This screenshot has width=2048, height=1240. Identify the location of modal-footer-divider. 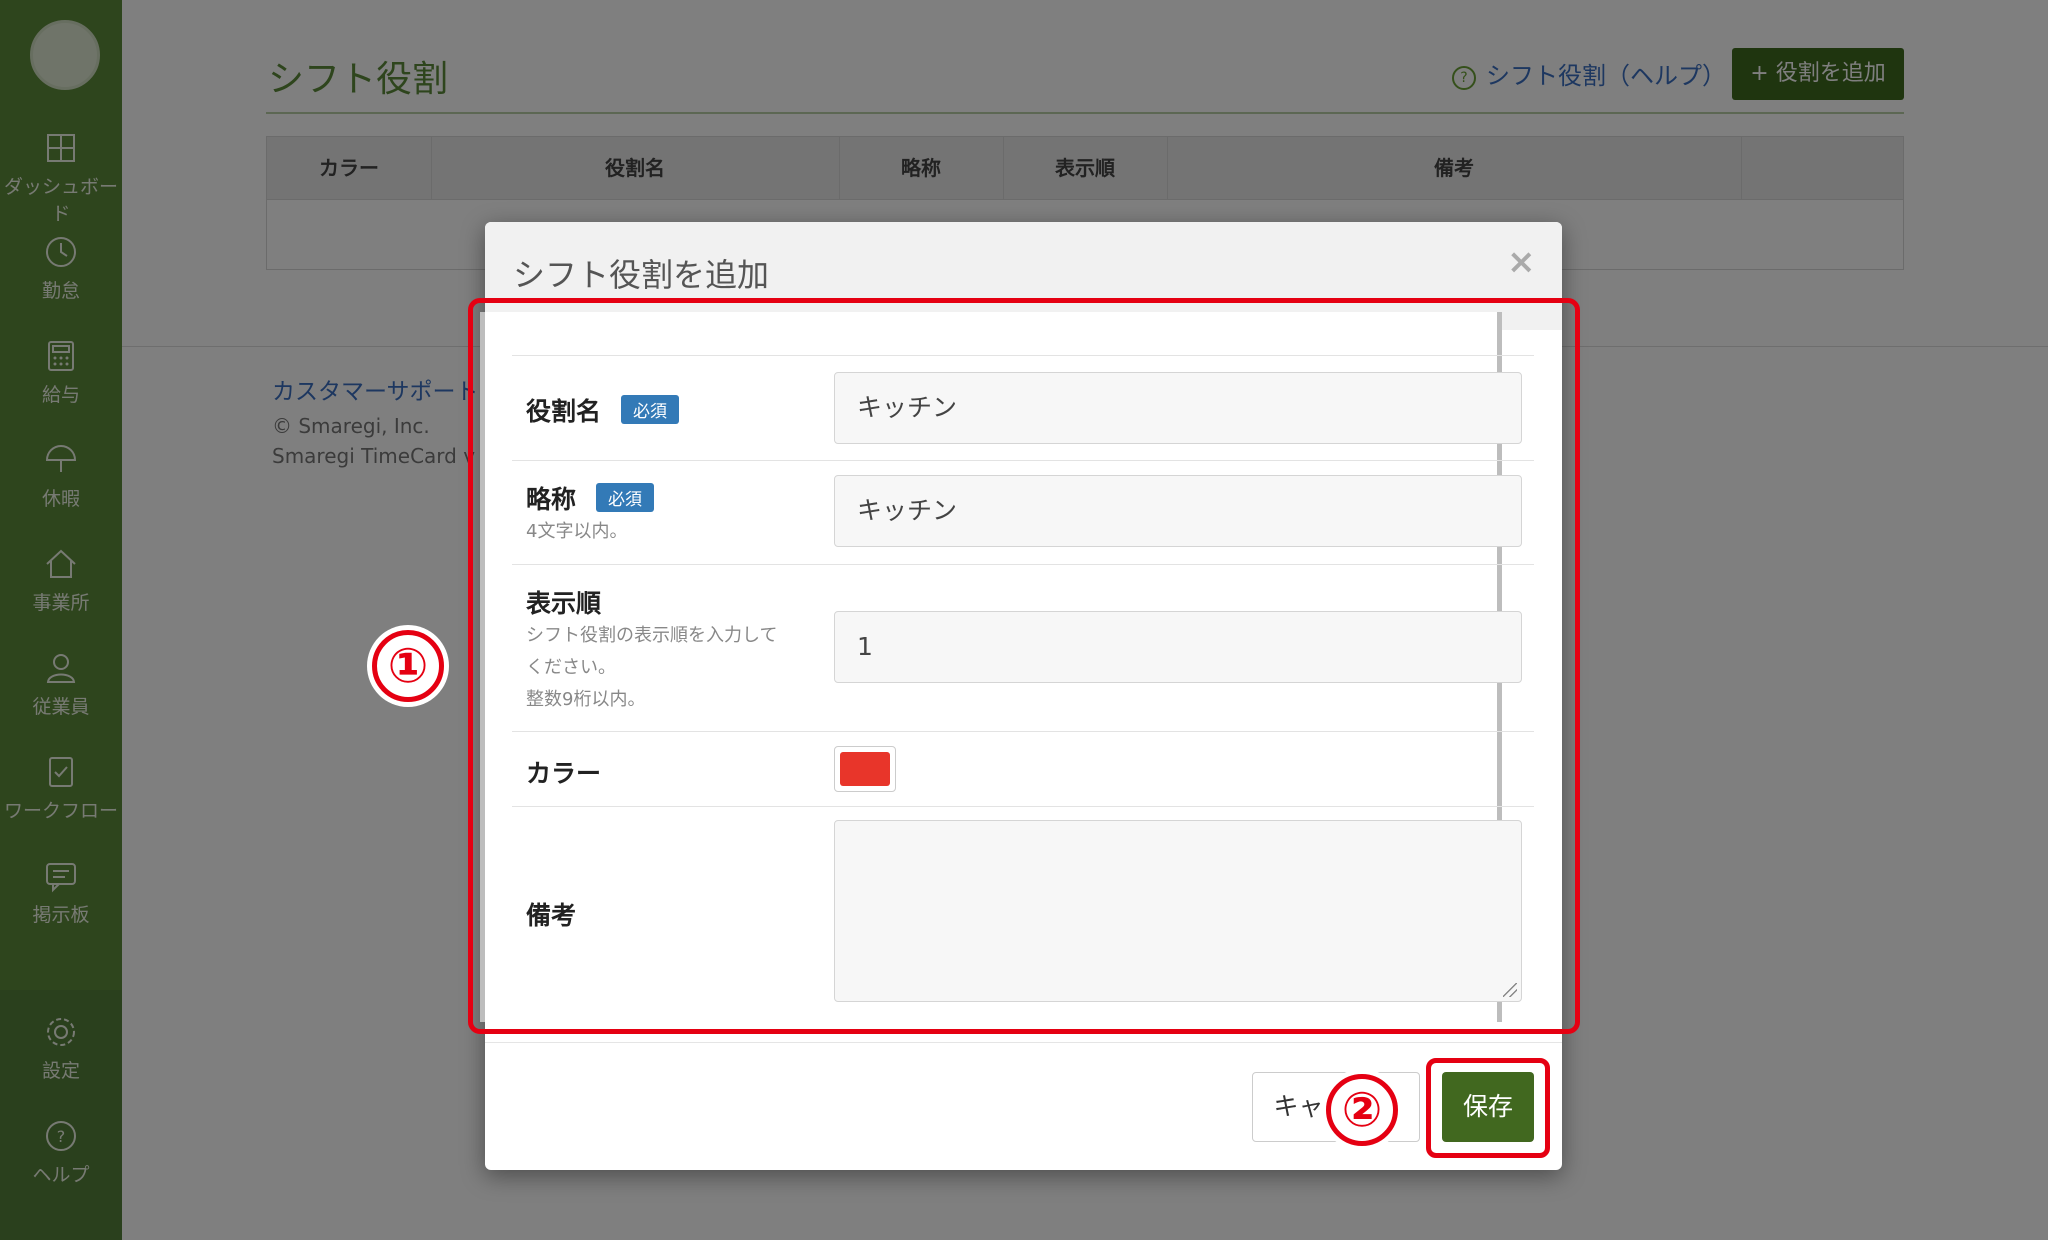
(1023, 1042).